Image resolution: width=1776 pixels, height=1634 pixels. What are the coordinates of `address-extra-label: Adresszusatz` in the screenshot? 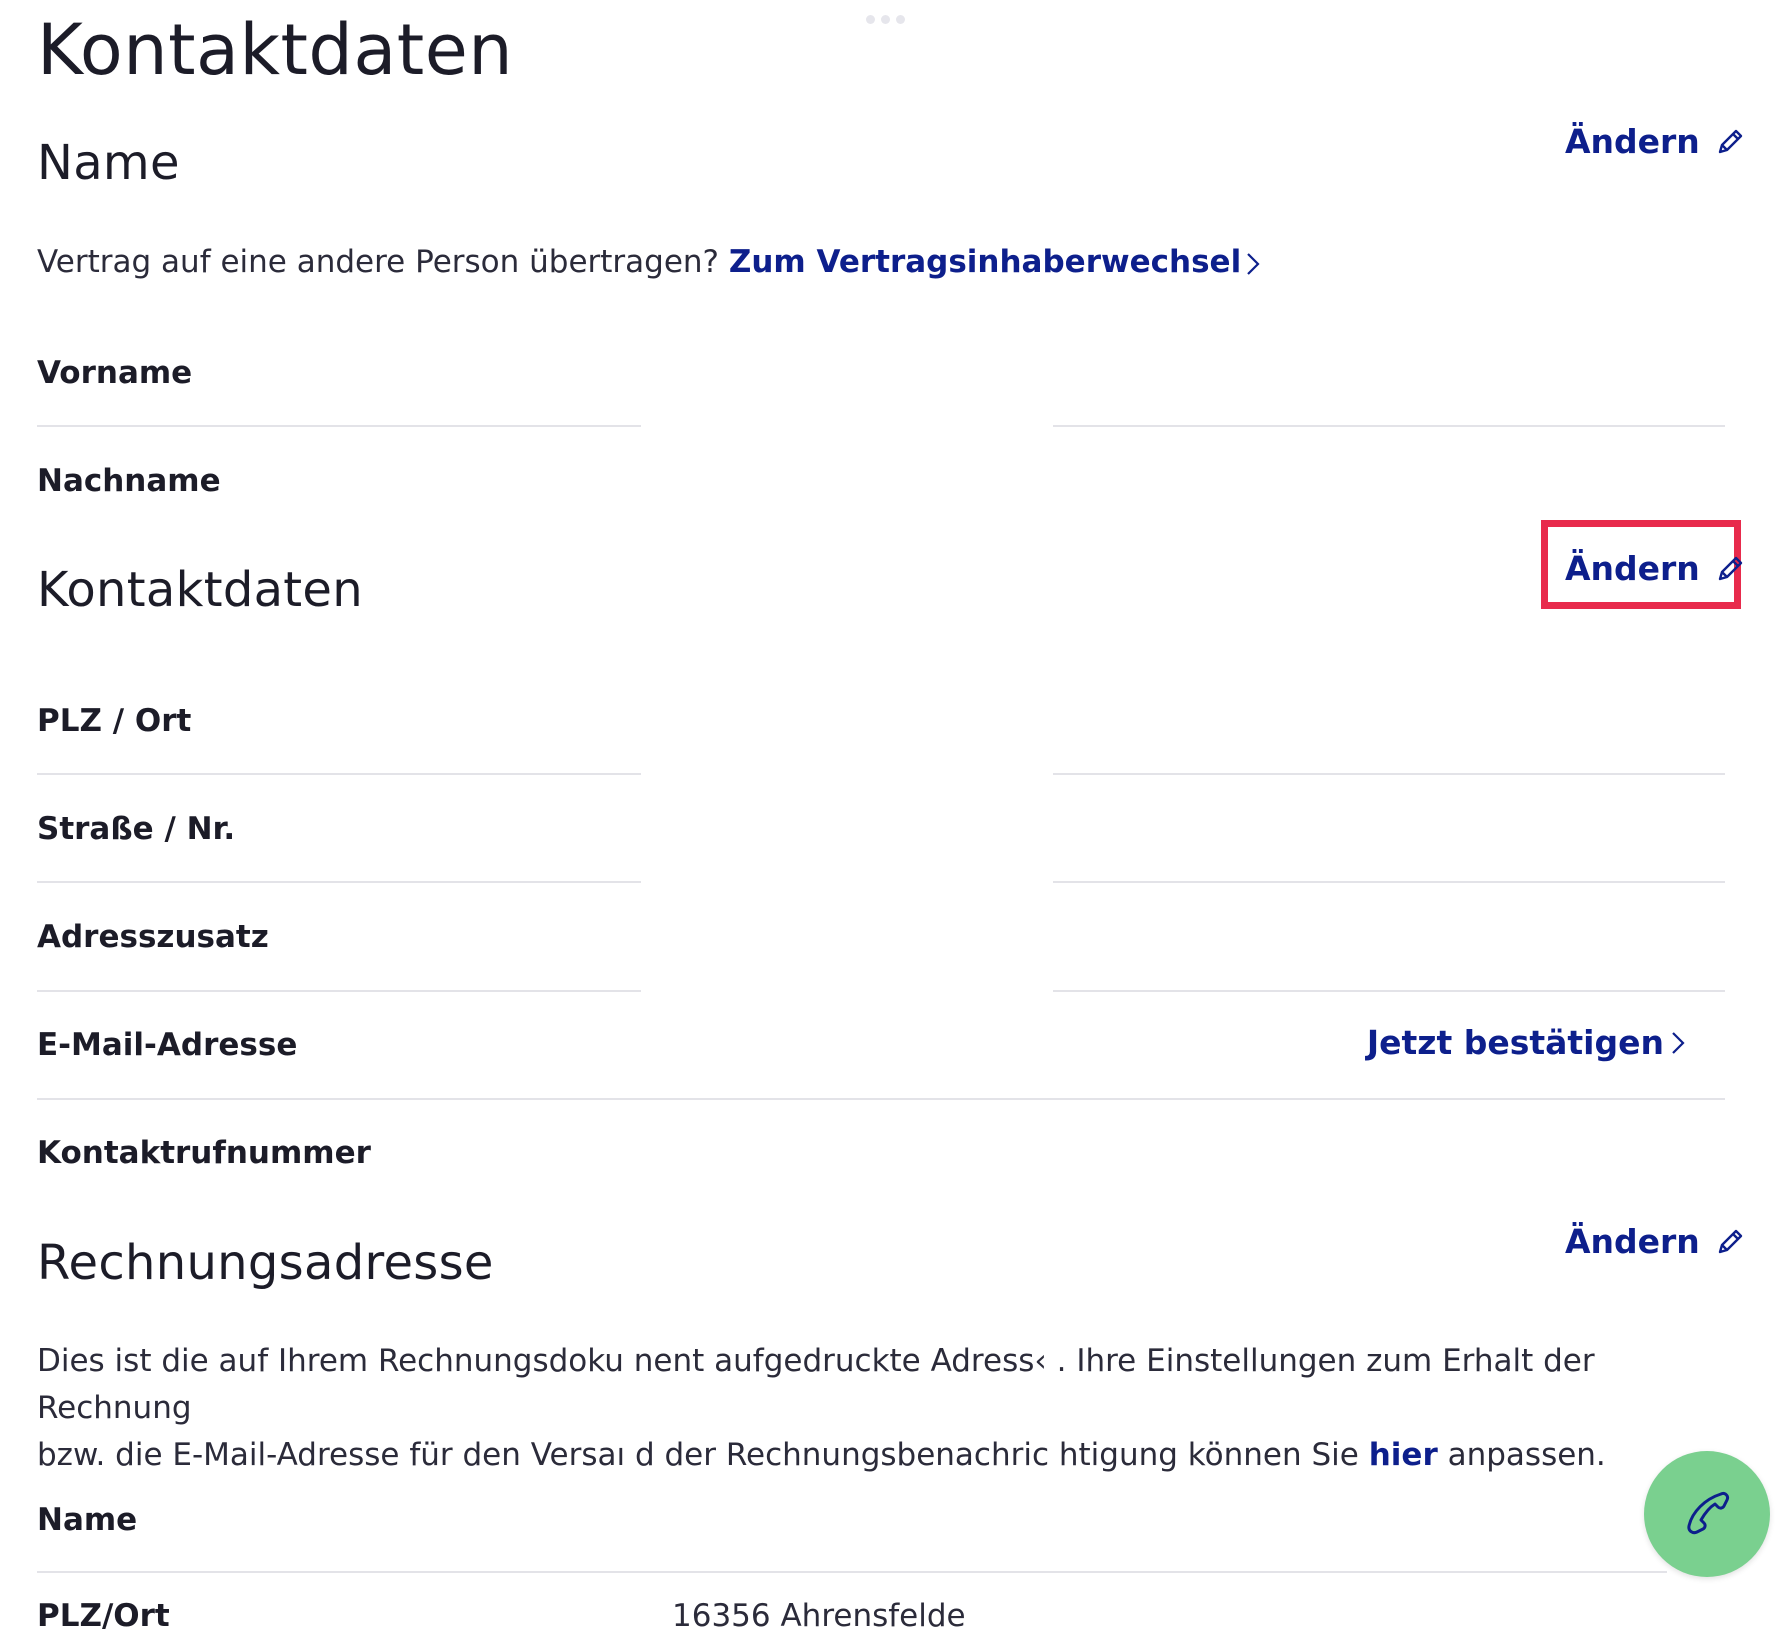 It's located at (153, 937).